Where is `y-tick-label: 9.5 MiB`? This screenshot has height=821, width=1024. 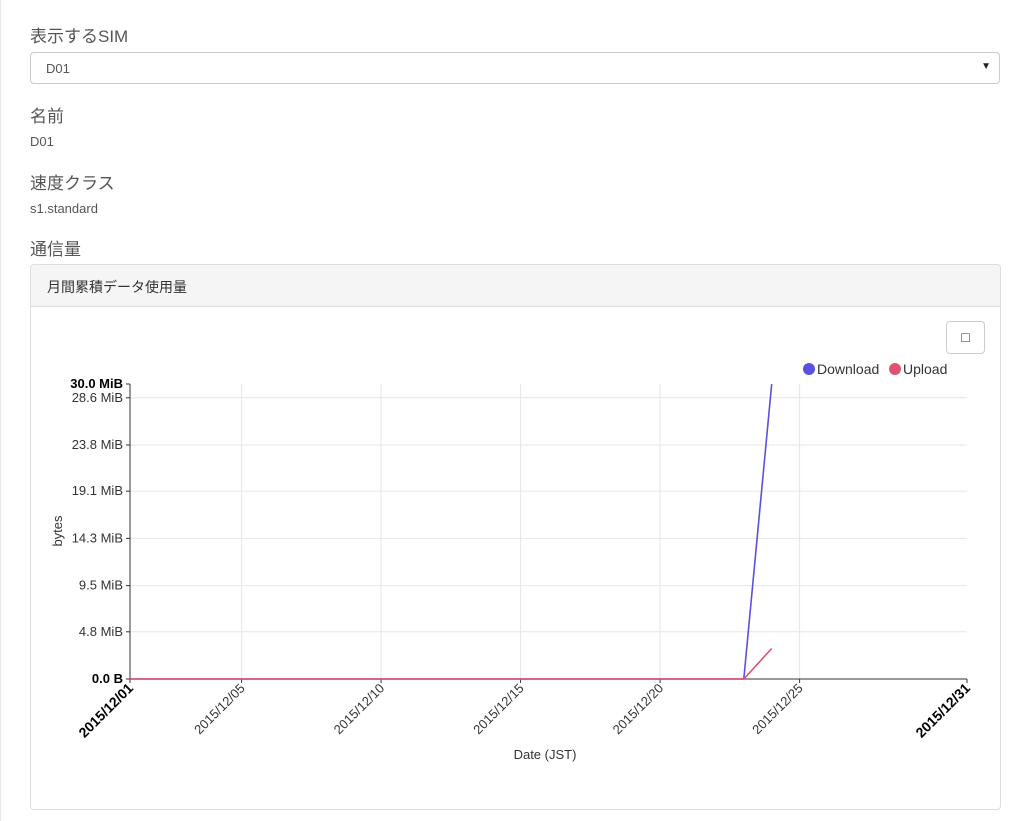 y-tick-label: 9.5 MiB is located at coordinates (101, 585).